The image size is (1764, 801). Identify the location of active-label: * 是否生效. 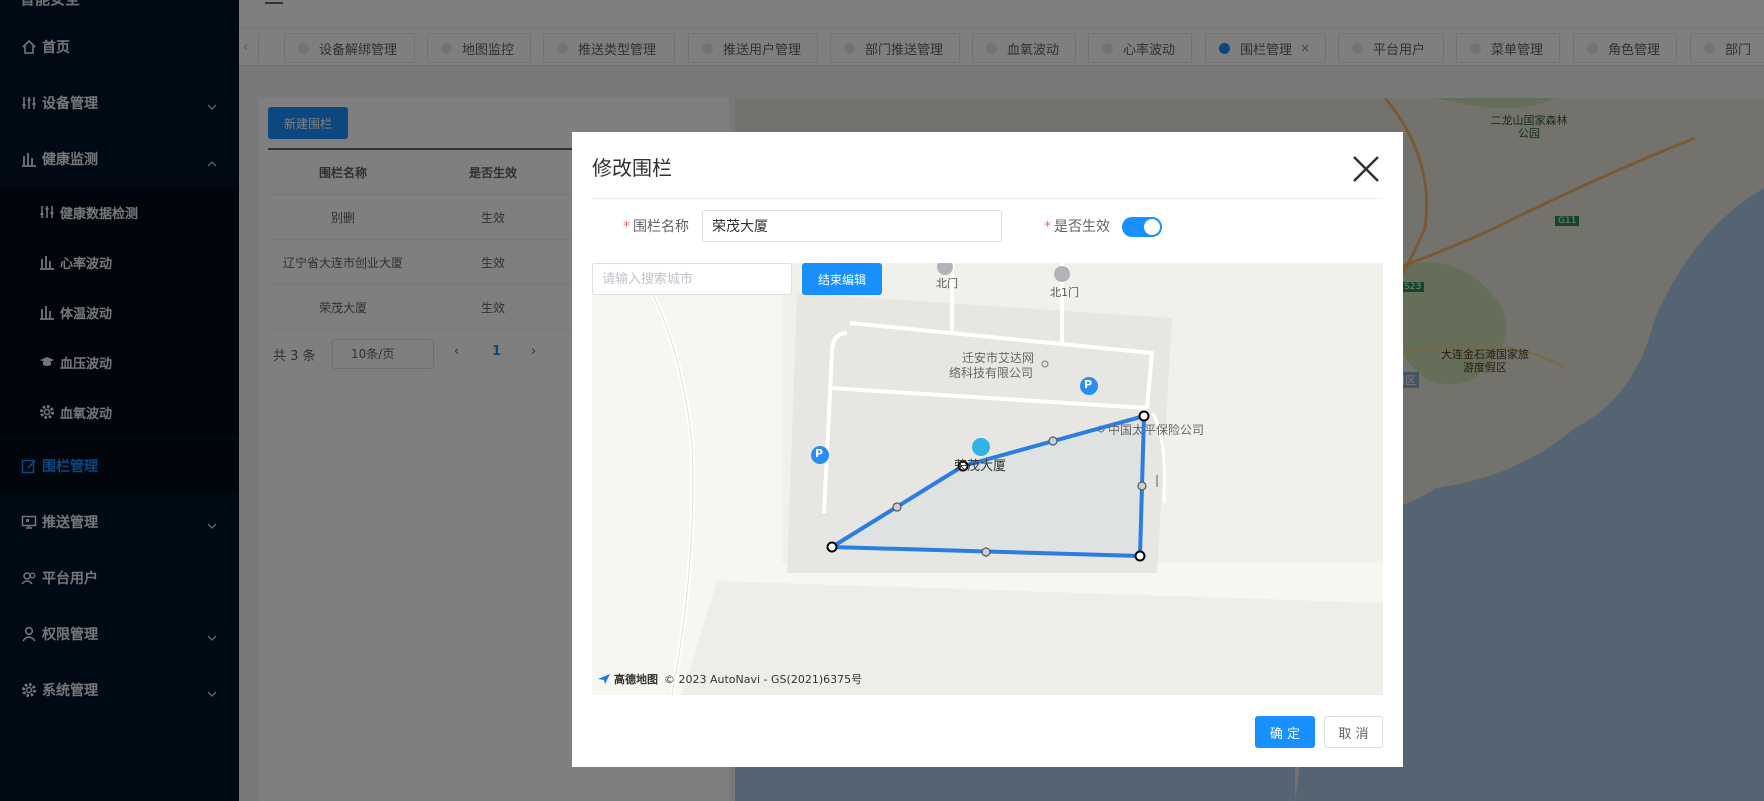
(1077, 227).